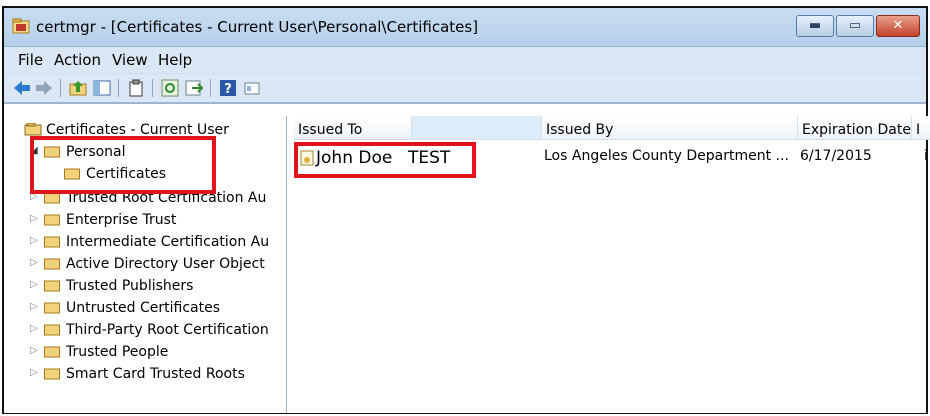 Image resolution: width=930 pixels, height=416 pixels. What do you see at coordinates (117, 352) in the screenshot?
I see `tree-item-label: Trusted People` at bounding box center [117, 352].